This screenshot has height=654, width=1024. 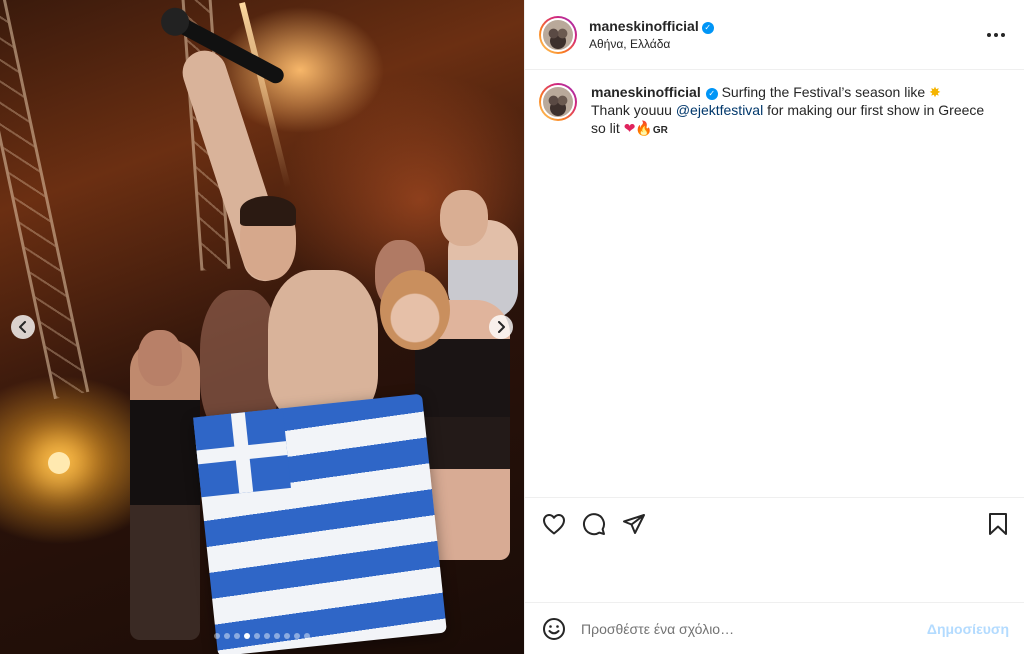 What do you see at coordinates (823, 92) in the screenshot?
I see `caption-line-1: Surfing the Festival’s season like` at bounding box center [823, 92].